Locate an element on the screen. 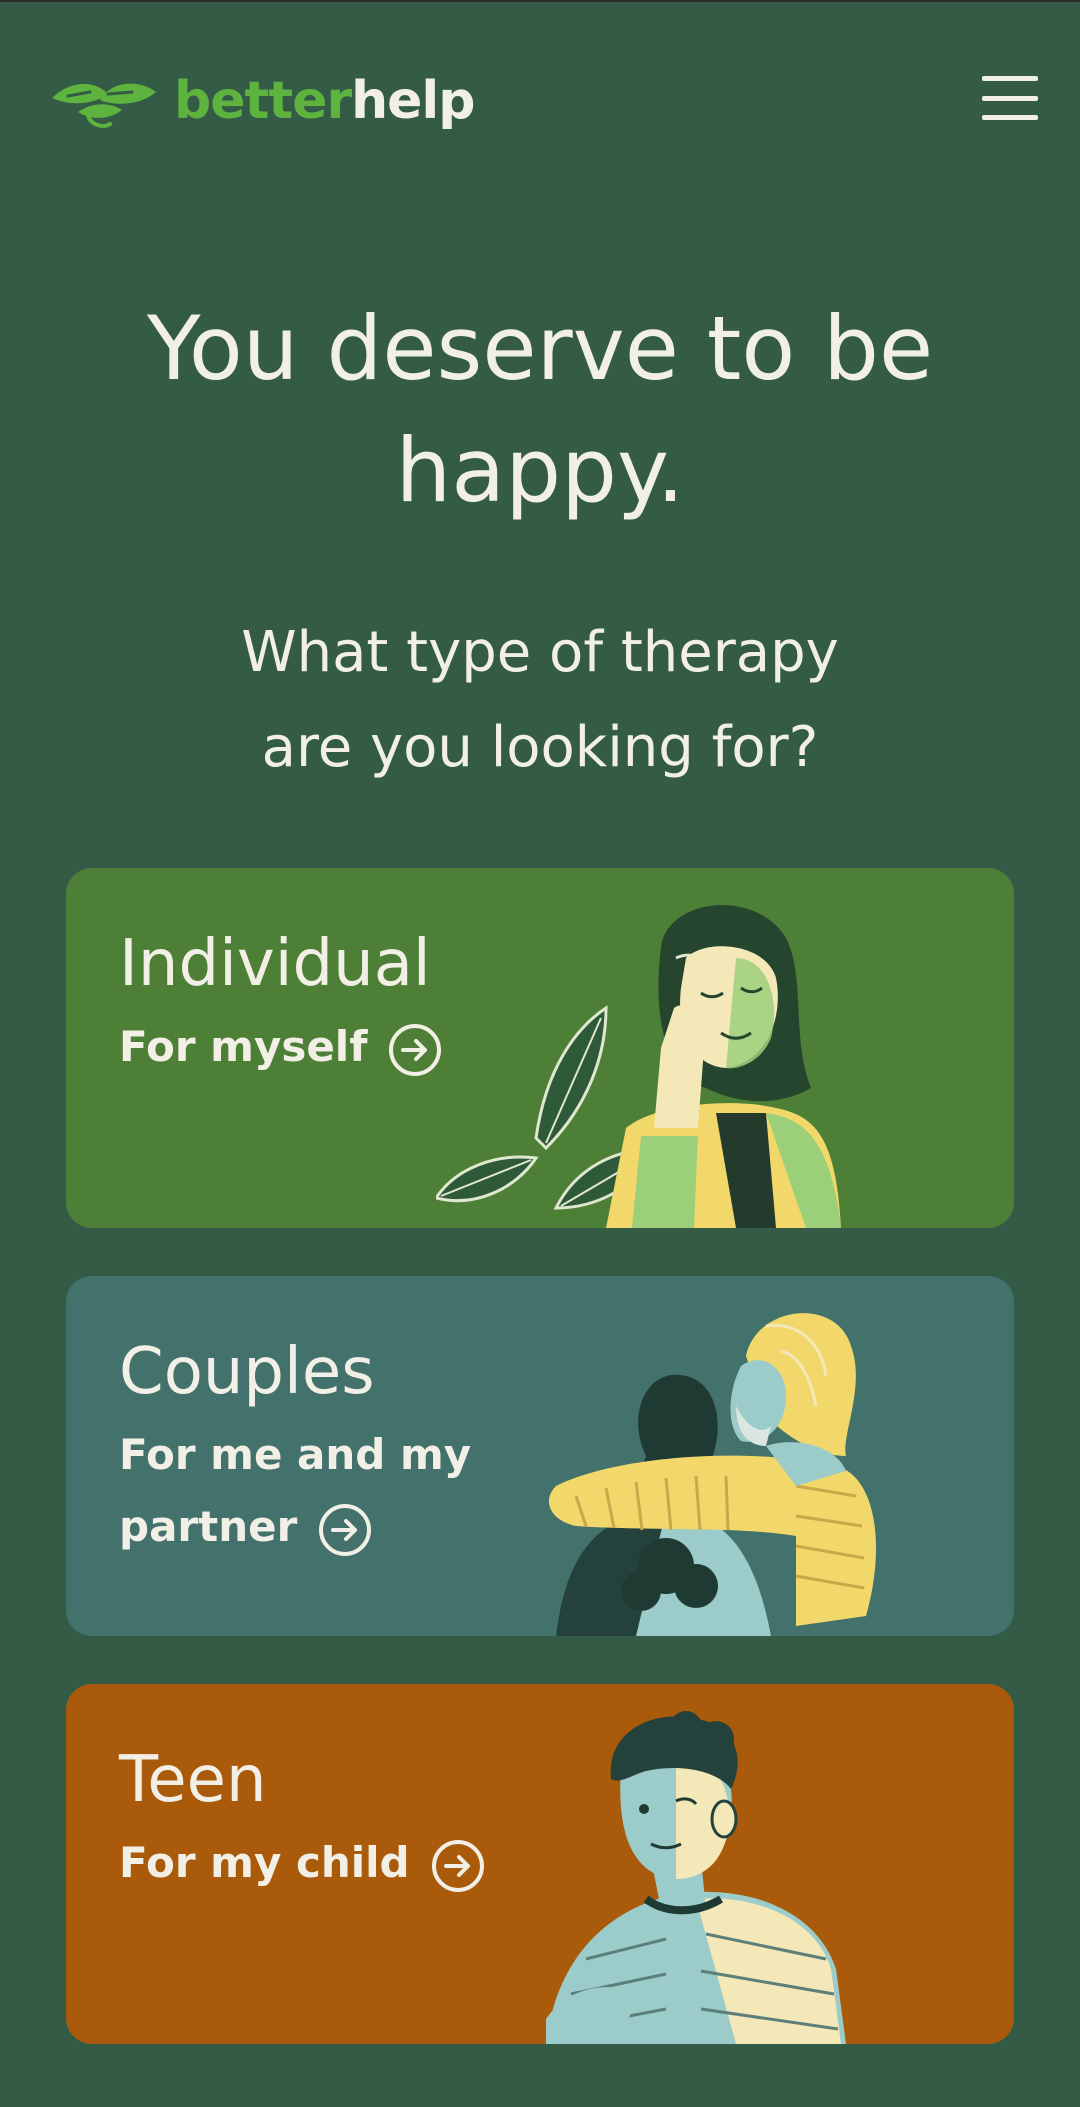  site-header: betterhelp is located at coordinates (540, 100).